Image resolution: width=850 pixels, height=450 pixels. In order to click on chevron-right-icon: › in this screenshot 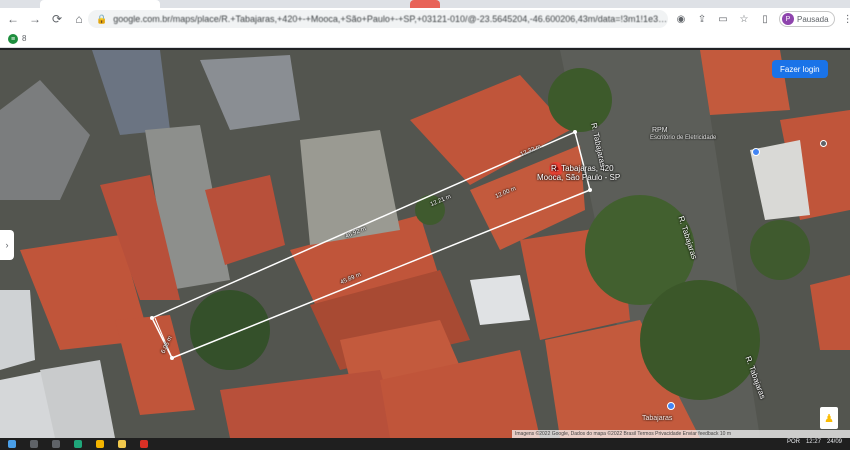, I will do `click(7, 245)`.